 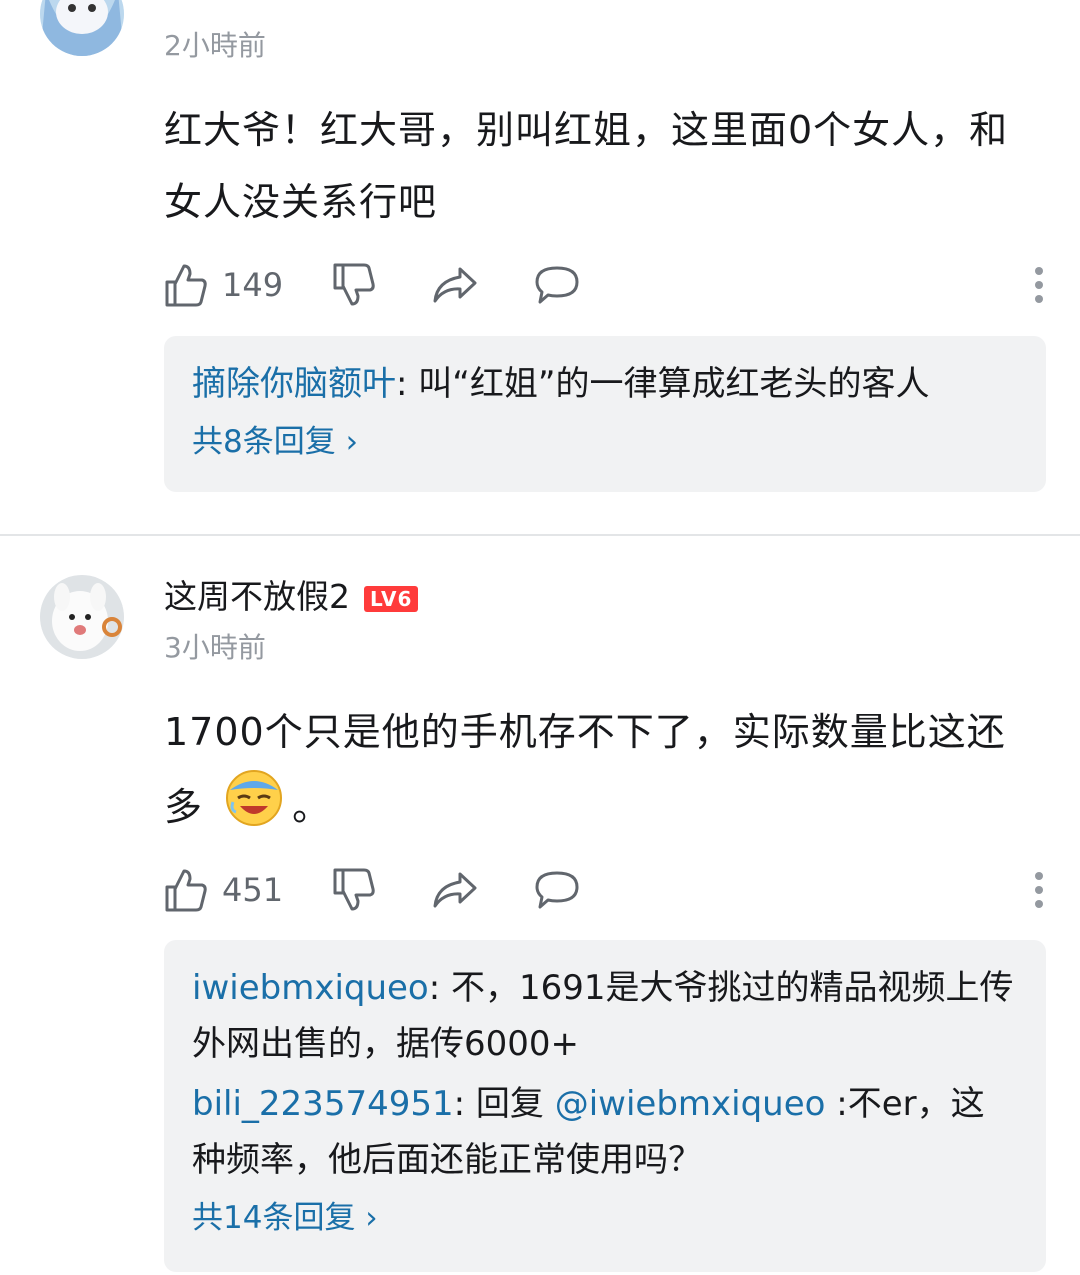 What do you see at coordinates (605, 442) in the screenshot?
I see `view-all-replies: 共8条回复 ›` at bounding box center [605, 442].